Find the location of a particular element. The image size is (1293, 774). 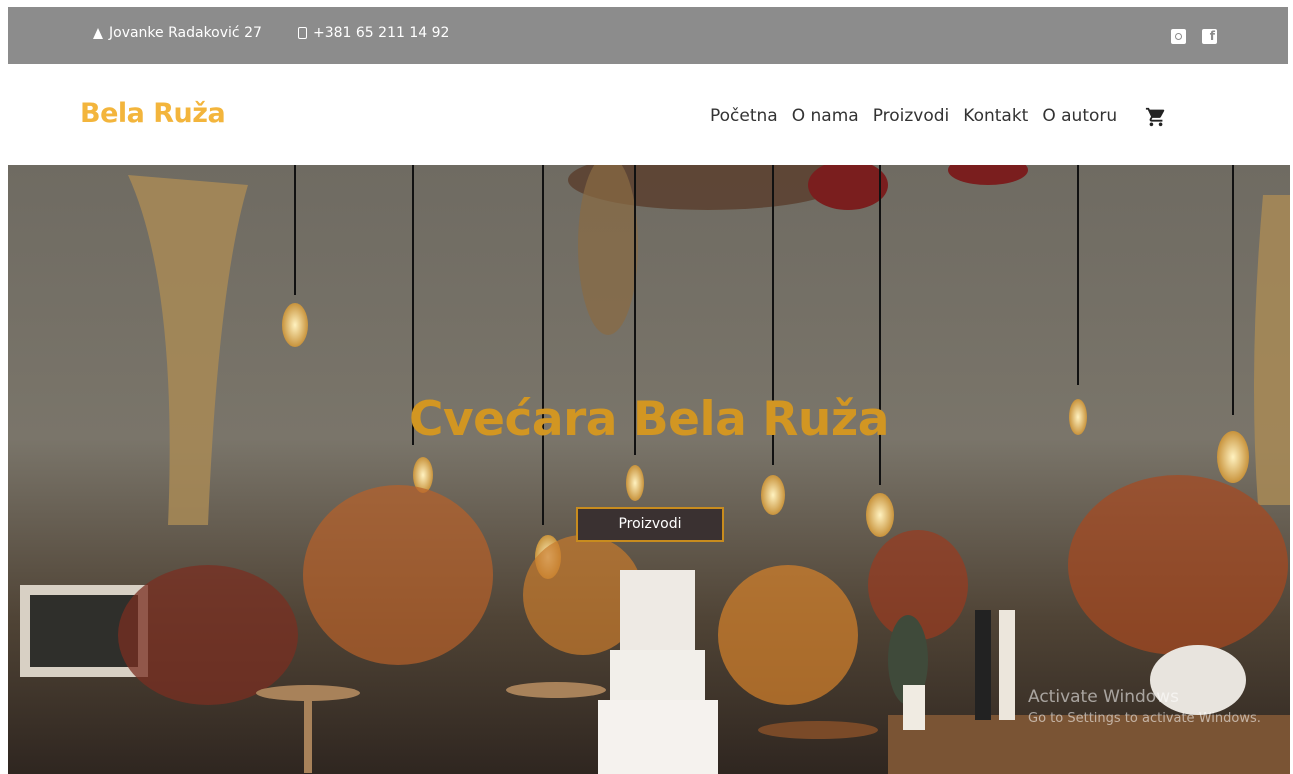

nav-link-o-autoru: O autoru is located at coordinates (1079, 116).